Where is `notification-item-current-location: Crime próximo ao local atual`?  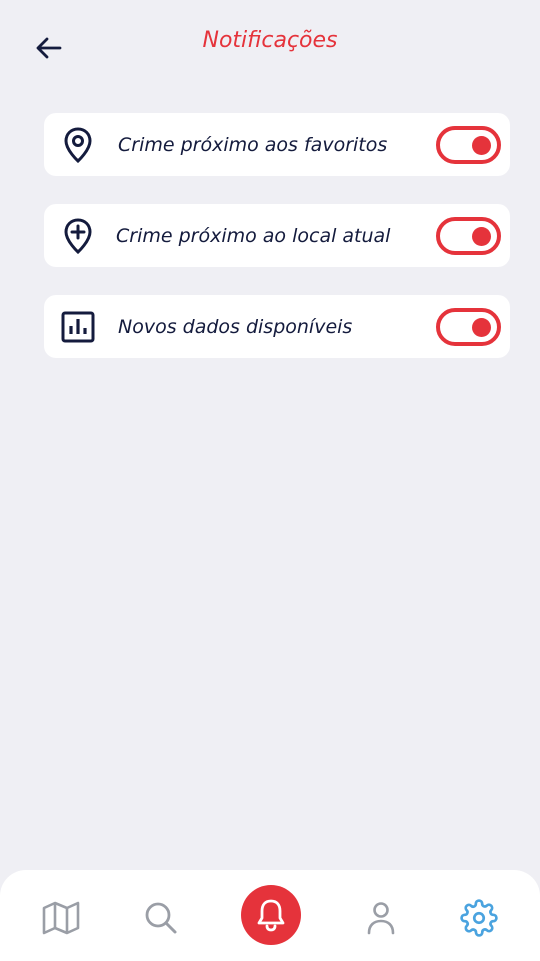
notification-item-current-location: Crime próximo ao local atual is located at coordinates (277, 235).